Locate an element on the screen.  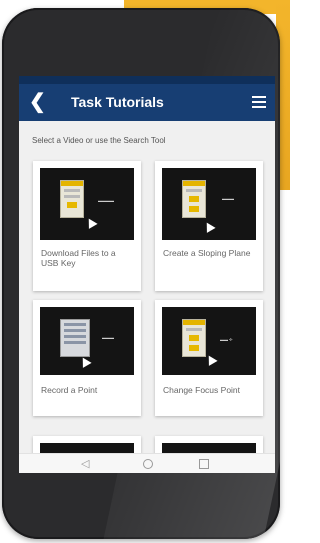
tutorial-card-change-focus-point: ▬▬ ✣ Change Focus Point is located at coordinates (209, 358).